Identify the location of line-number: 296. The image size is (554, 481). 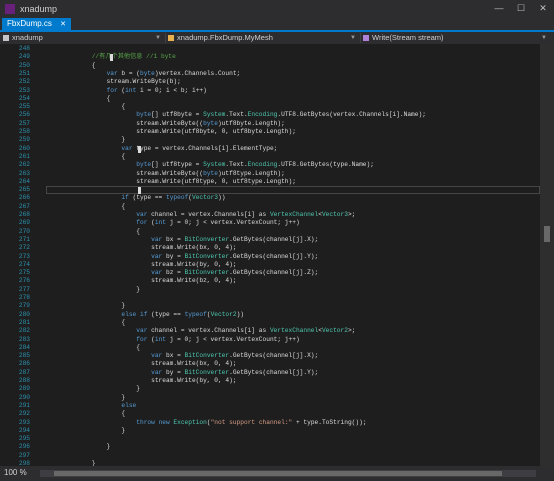
(24, 447).